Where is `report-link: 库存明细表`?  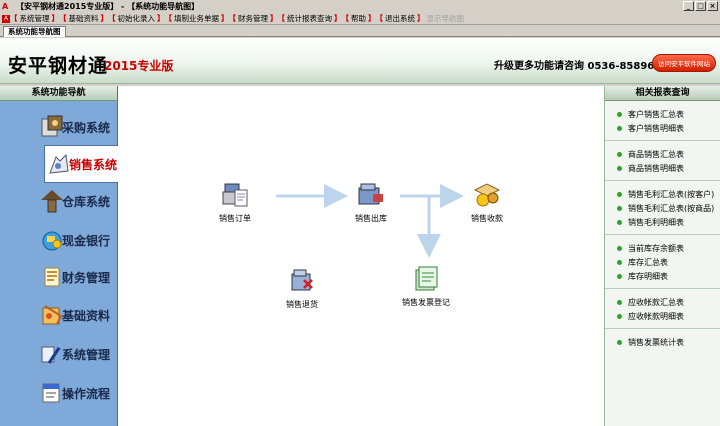 report-link: 库存明细表 is located at coordinates (662, 276).